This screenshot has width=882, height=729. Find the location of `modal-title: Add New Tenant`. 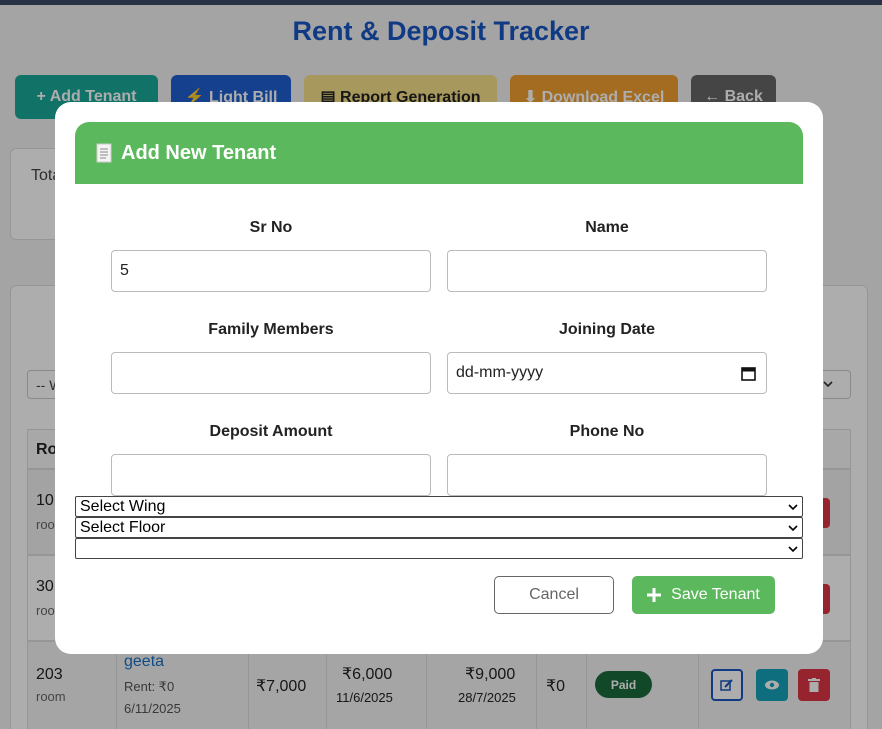

modal-title: Add New Tenant is located at coordinates (199, 152).